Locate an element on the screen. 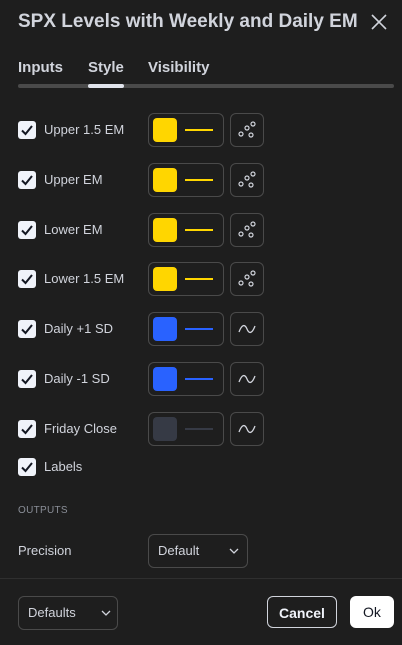  daily-minus-1-sd-color-button is located at coordinates (186, 379).